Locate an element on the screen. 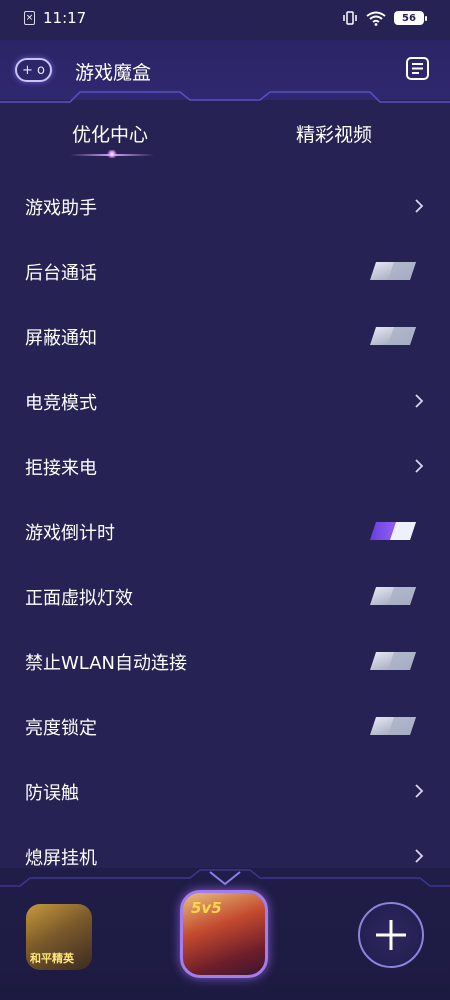 The width and height of the screenshot is (450, 1000). setting-label: 屏蔽通知 is located at coordinates (61, 338).